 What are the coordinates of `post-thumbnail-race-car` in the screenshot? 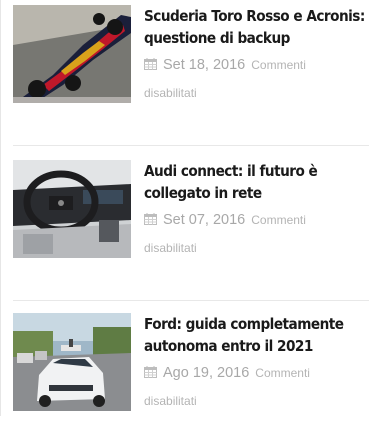 It's located at (72, 54).